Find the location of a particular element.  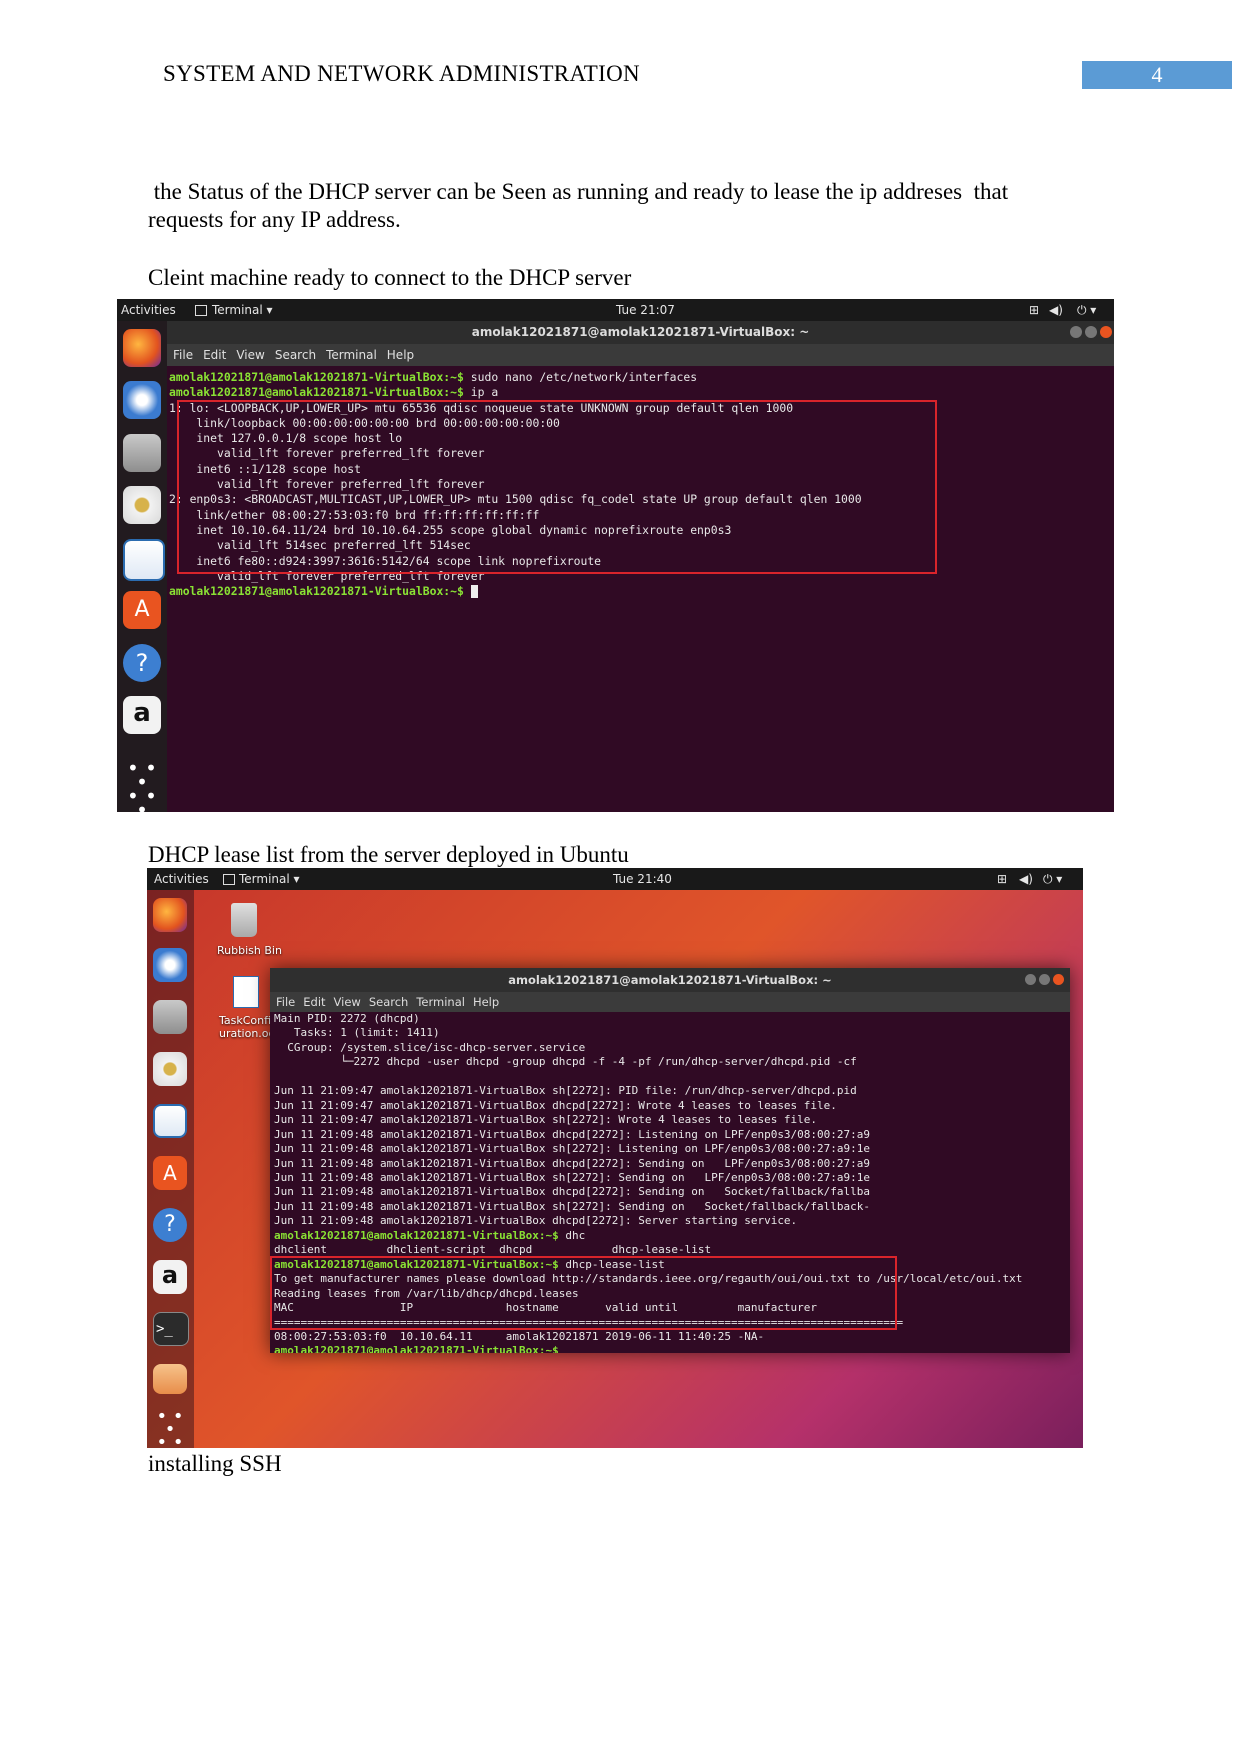

terminal-launcher-icon: >_ is located at coordinates (171, 1329).